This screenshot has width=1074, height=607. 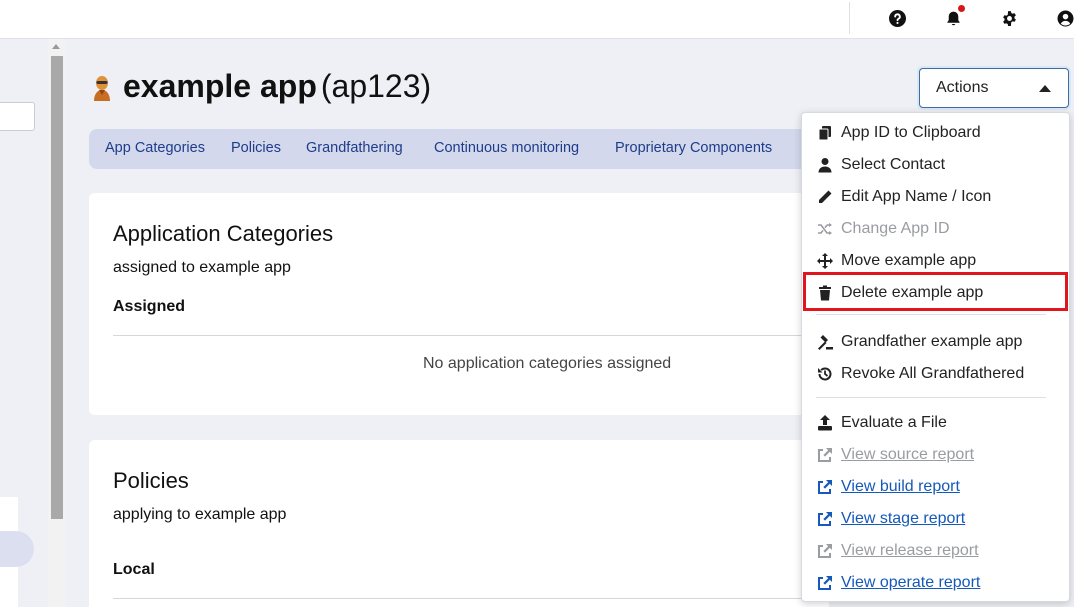 I want to click on menu-item-select-contact: Select Contact, so click(x=935, y=165).